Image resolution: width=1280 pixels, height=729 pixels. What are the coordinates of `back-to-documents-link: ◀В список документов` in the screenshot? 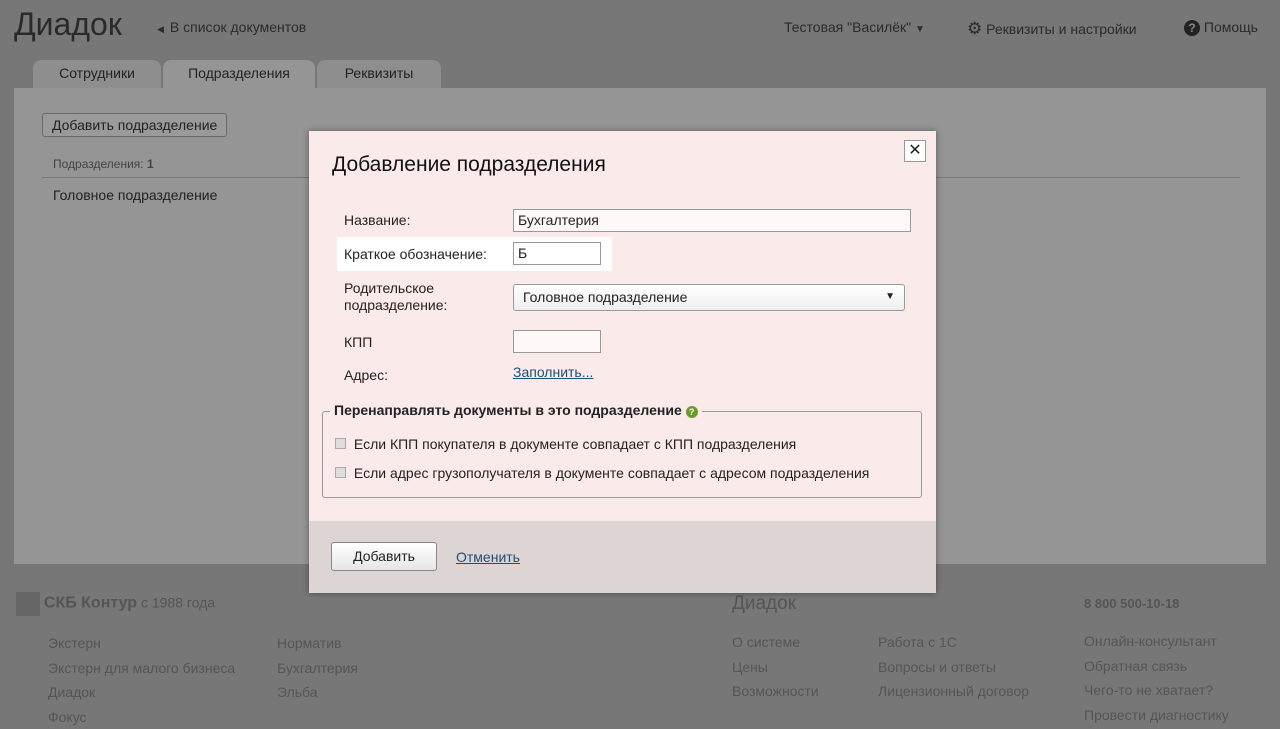 It's located at (231, 27).